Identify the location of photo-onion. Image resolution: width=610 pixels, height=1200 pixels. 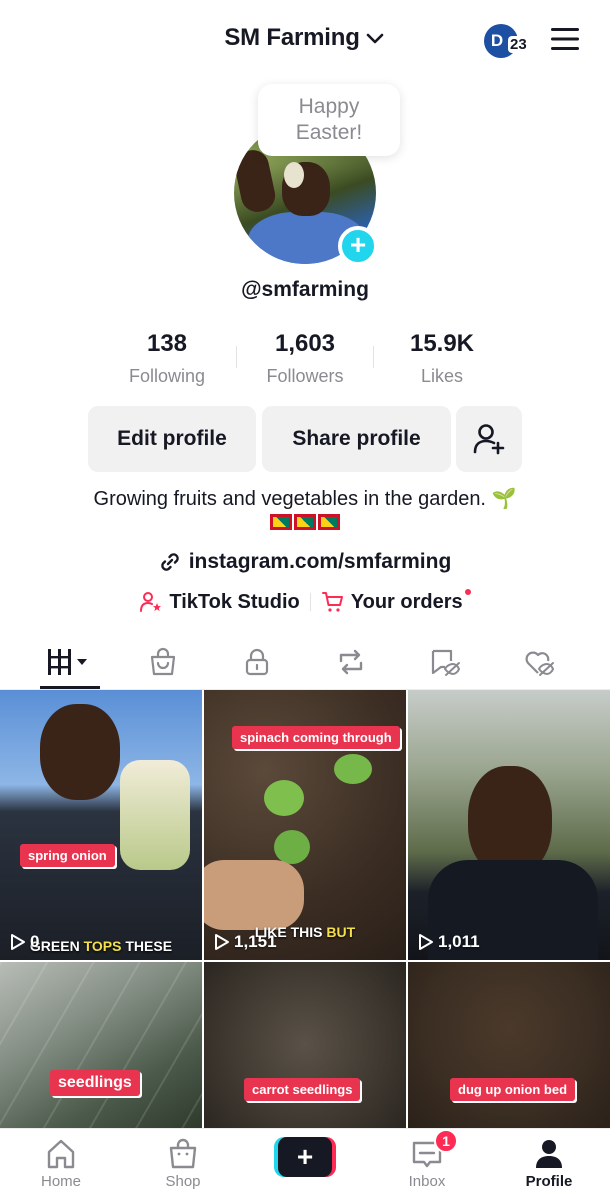
(294, 175).